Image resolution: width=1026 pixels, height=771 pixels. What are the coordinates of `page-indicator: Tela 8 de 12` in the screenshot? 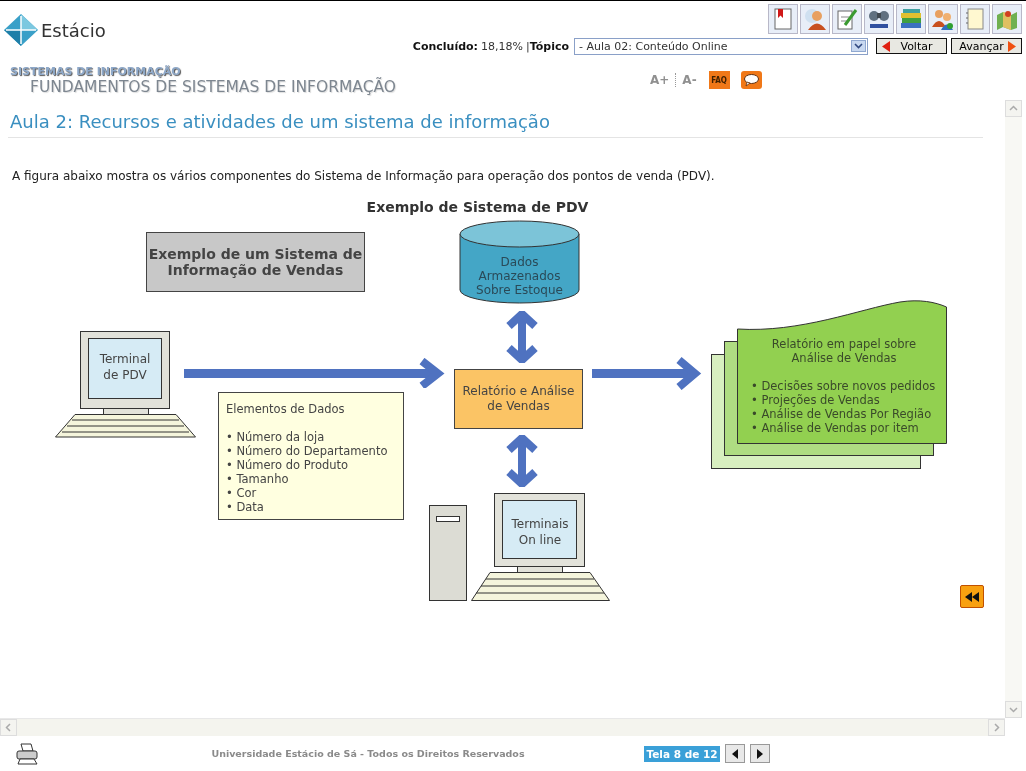 It's located at (682, 753).